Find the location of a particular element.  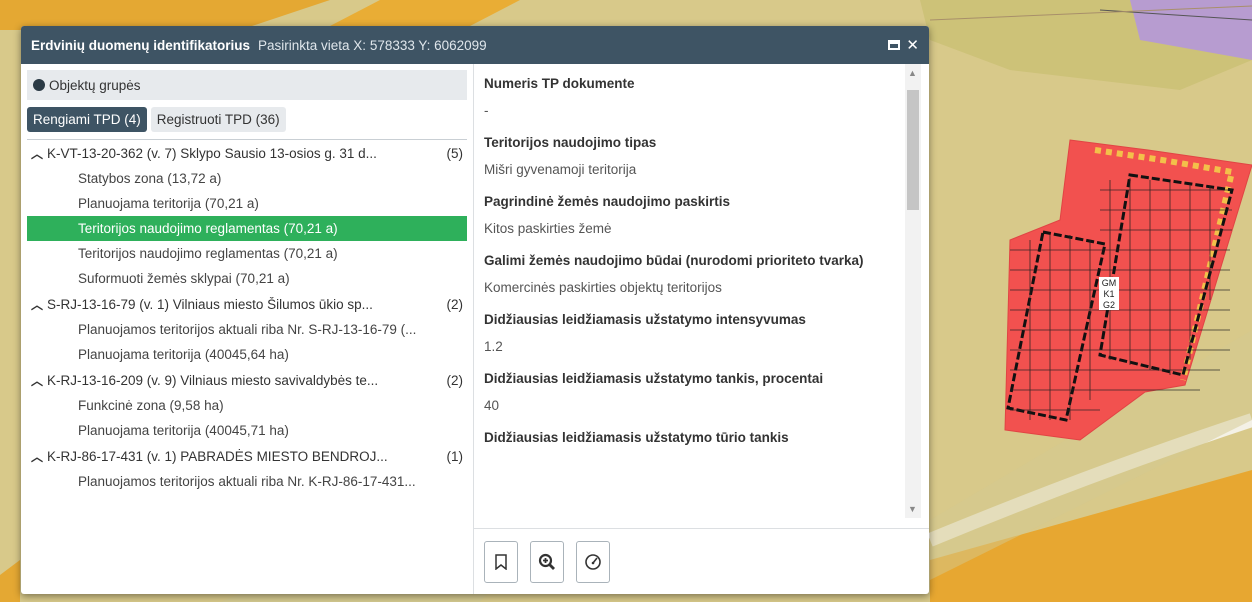

map-label-2: G2 is located at coordinates (1109, 305).